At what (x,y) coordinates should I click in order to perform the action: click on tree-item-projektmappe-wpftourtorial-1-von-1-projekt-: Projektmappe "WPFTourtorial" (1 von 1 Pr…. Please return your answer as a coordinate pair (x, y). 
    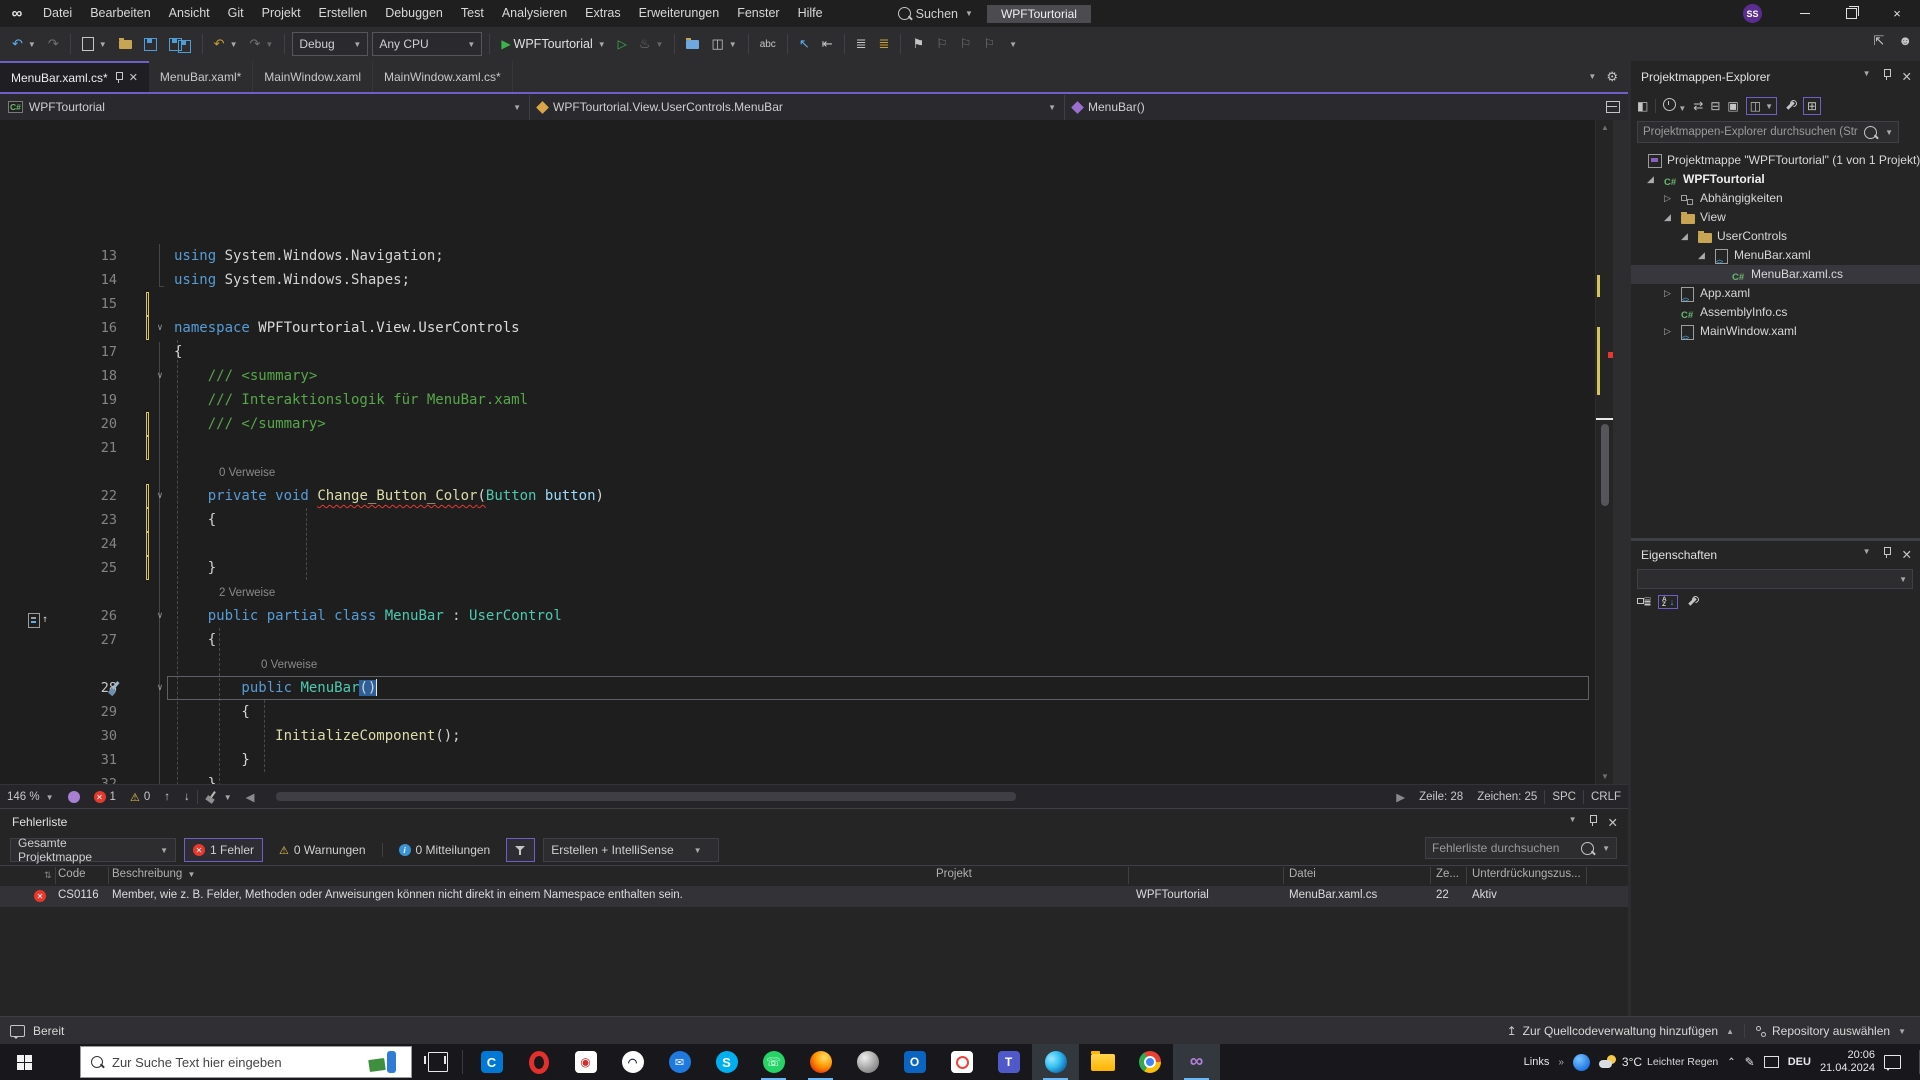
    Looking at the image, I should click on (1775, 160).